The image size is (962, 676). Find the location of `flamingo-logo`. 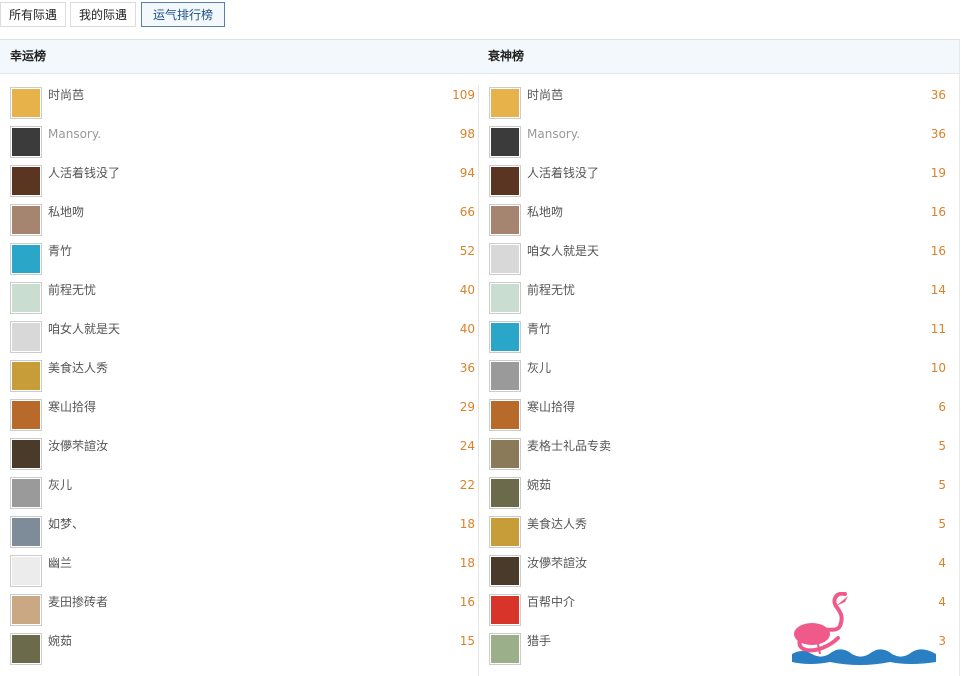

flamingo-logo is located at coordinates (864, 628).